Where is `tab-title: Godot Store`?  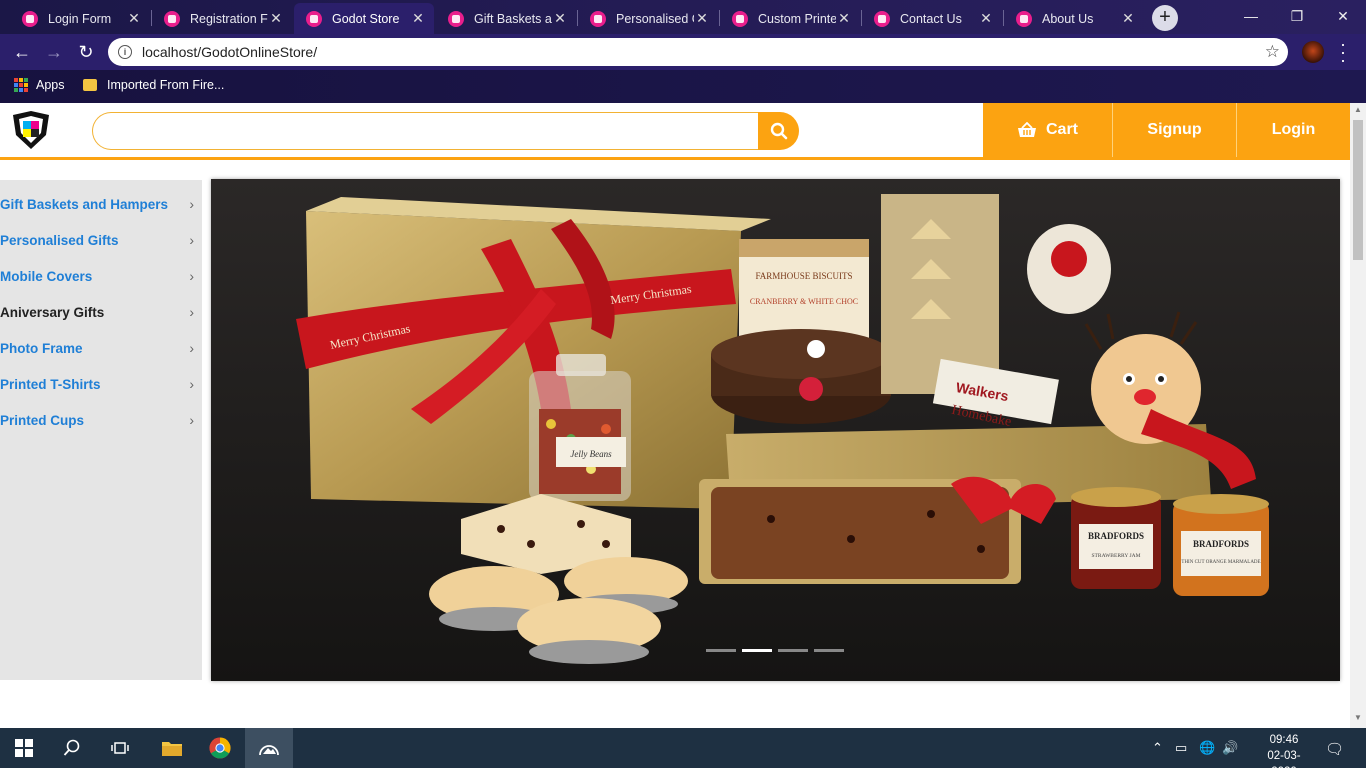
tab-title: Godot Store is located at coordinates (366, 18).